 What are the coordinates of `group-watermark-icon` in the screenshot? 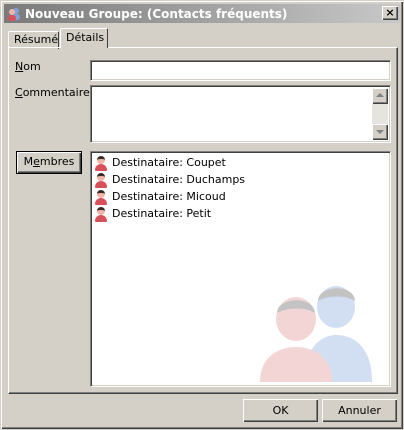 It's located at (314, 329).